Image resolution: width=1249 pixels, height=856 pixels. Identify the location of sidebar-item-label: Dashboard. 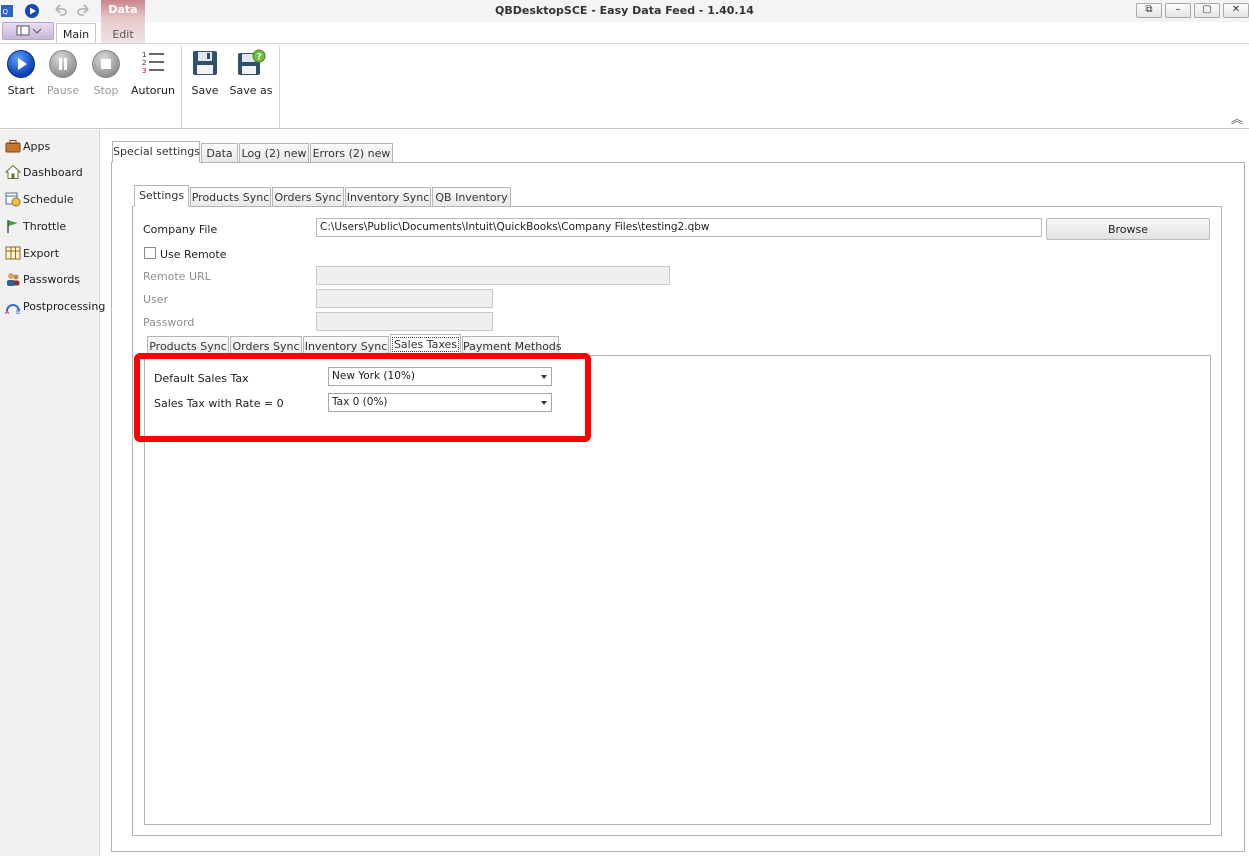
(53, 172).